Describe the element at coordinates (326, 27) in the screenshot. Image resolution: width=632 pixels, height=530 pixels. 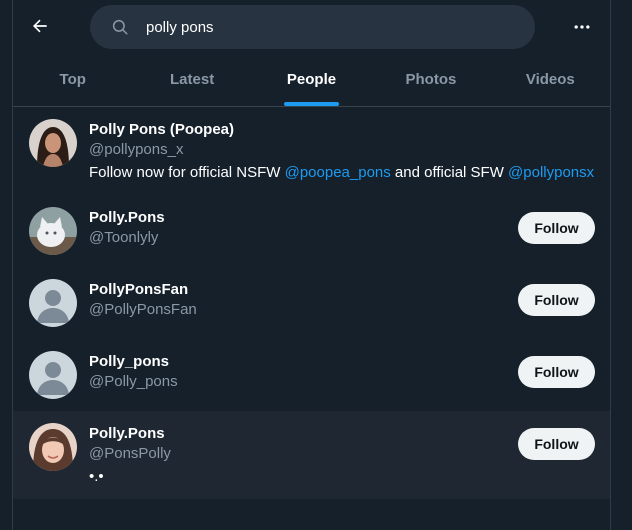
I see `search-input` at that location.